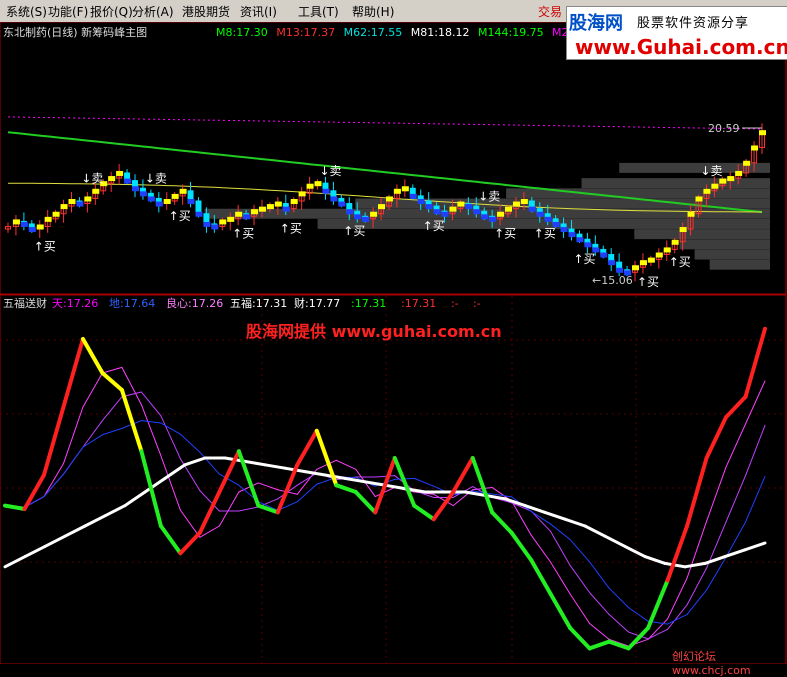 The width and height of the screenshot is (787, 677). Describe the element at coordinates (75, 303) in the screenshot. I see `sub-legend-0: 天:17.26` at that location.